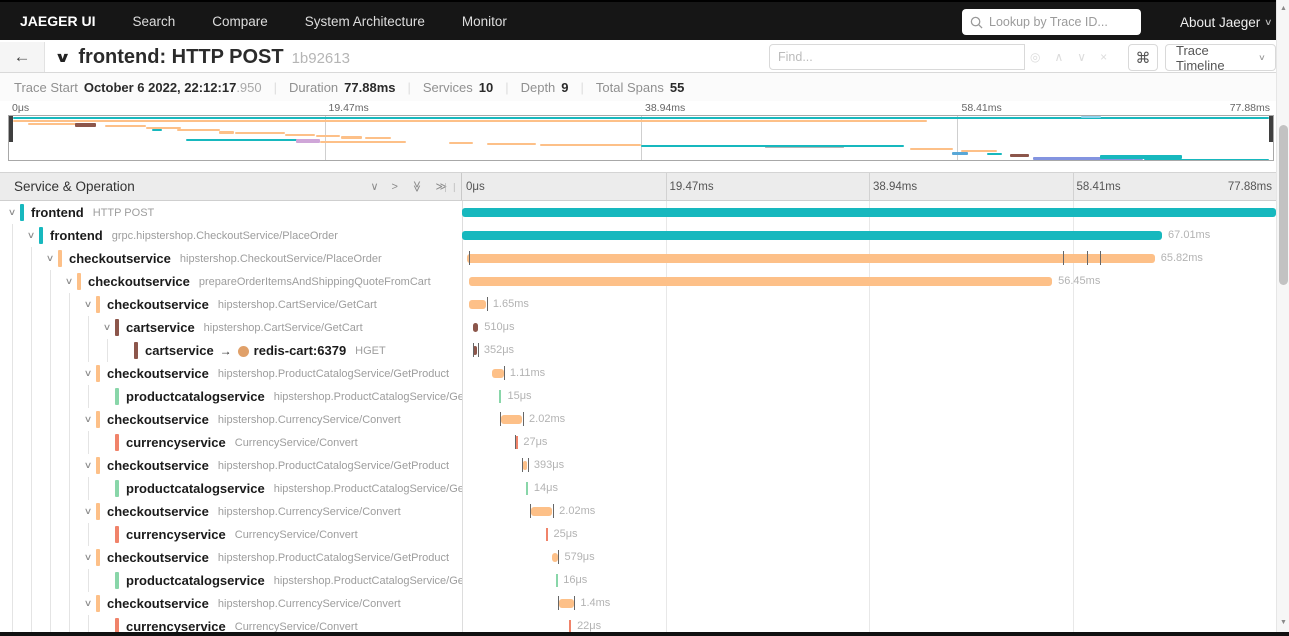  I want to click on keyboard-shortcuts-button: ⌘, so click(1143, 57).